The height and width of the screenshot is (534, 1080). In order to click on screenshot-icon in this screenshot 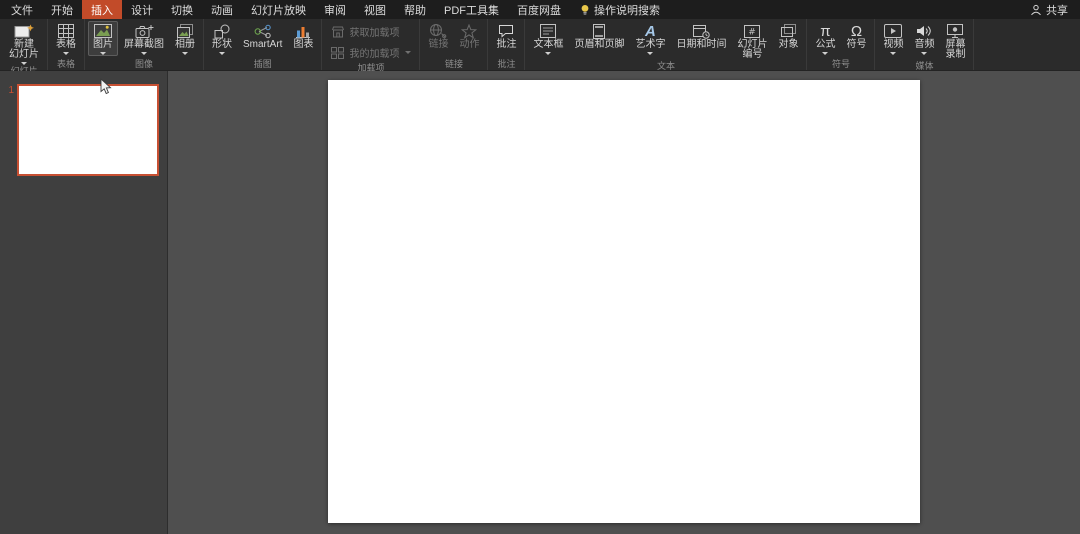, I will do `click(144, 31)`.